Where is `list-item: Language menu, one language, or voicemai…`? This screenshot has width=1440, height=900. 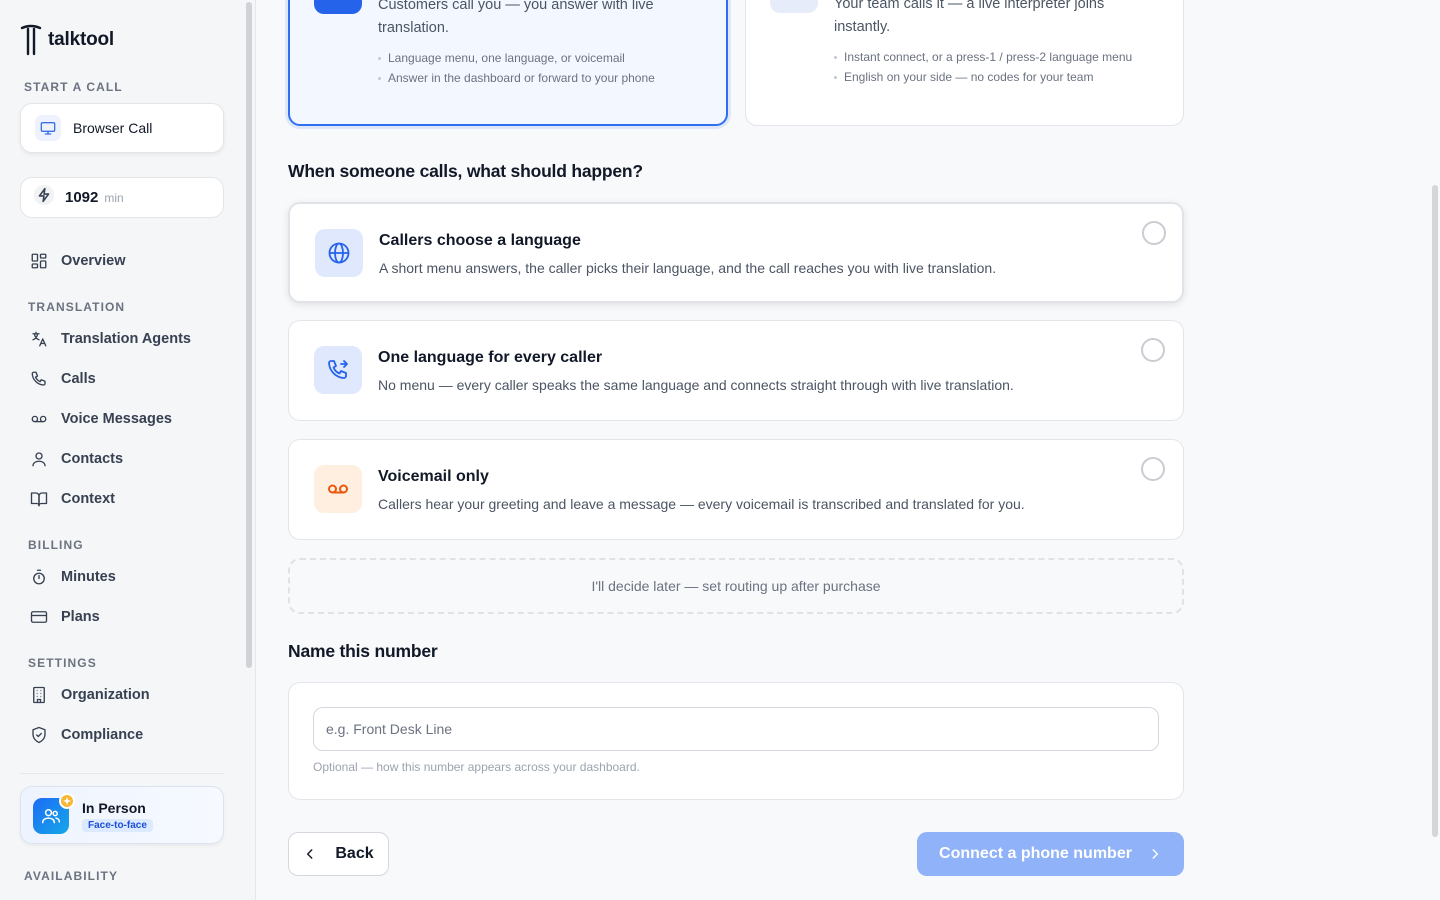 list-item: Language menu, one language, or voicemai… is located at coordinates (518, 58).